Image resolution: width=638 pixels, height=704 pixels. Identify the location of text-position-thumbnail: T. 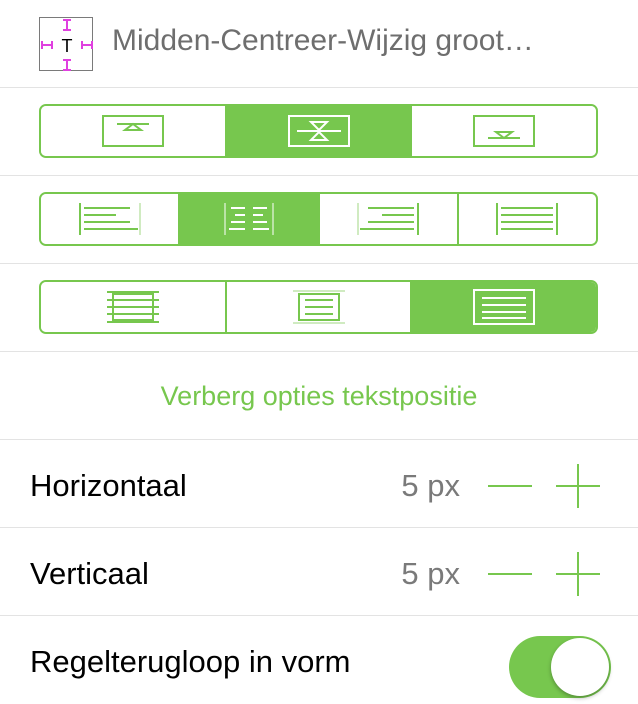
(66, 44).